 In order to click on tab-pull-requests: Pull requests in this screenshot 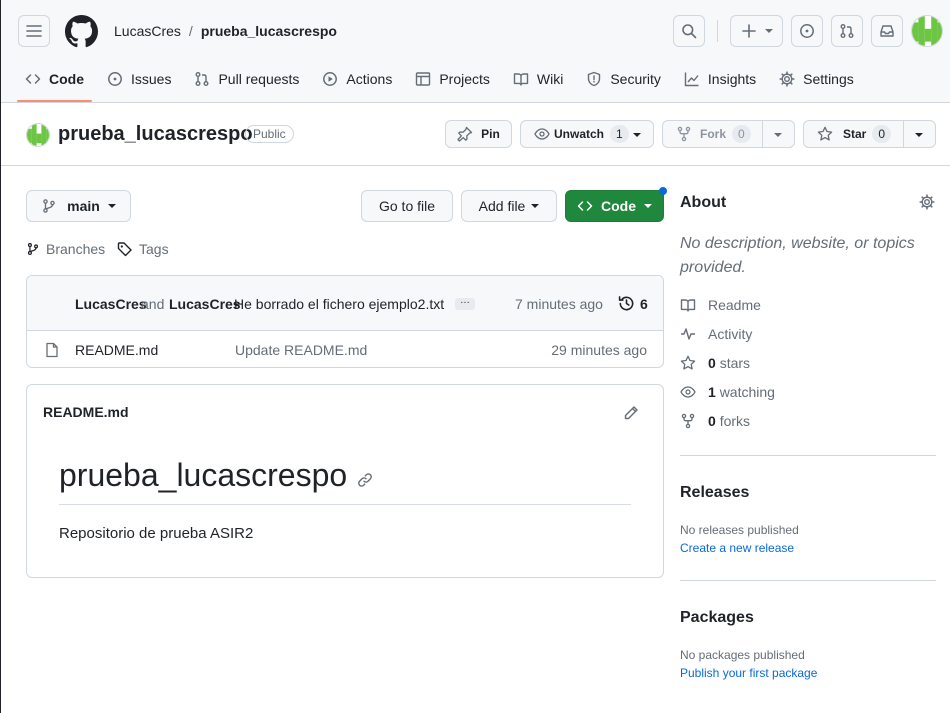, I will do `click(246, 79)`.